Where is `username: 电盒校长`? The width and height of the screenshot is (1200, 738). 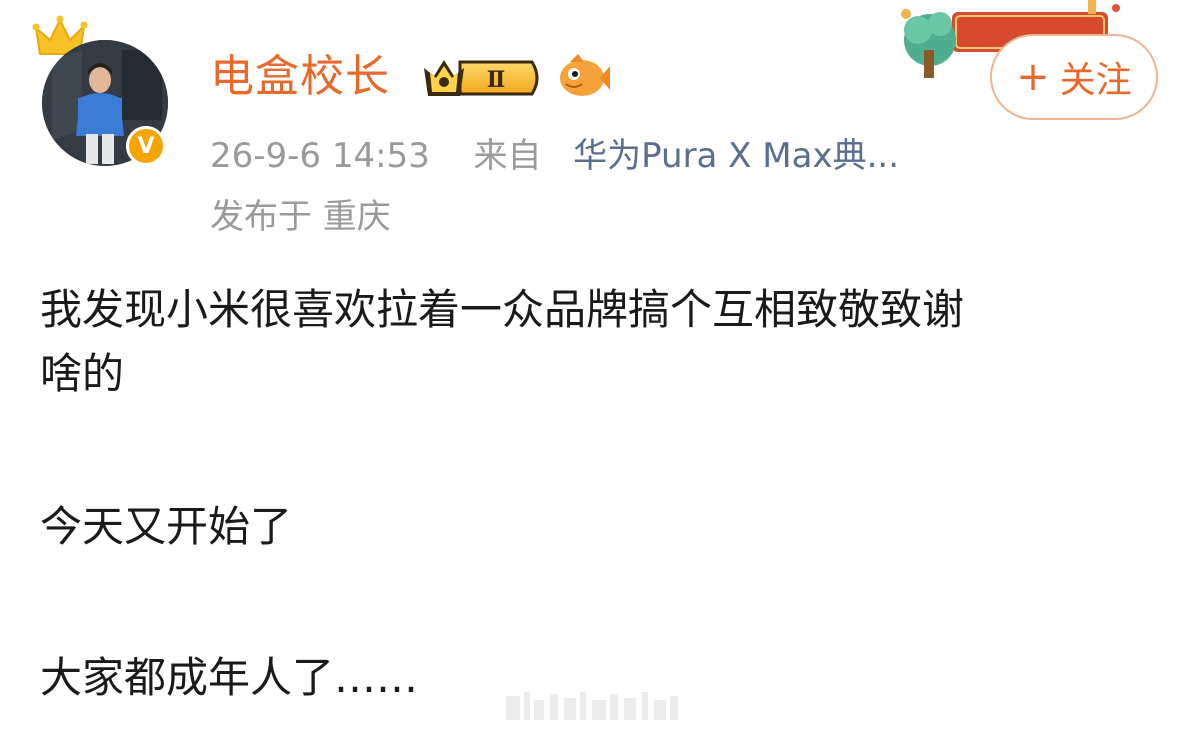 username: 电盒校长 is located at coordinates (300, 77).